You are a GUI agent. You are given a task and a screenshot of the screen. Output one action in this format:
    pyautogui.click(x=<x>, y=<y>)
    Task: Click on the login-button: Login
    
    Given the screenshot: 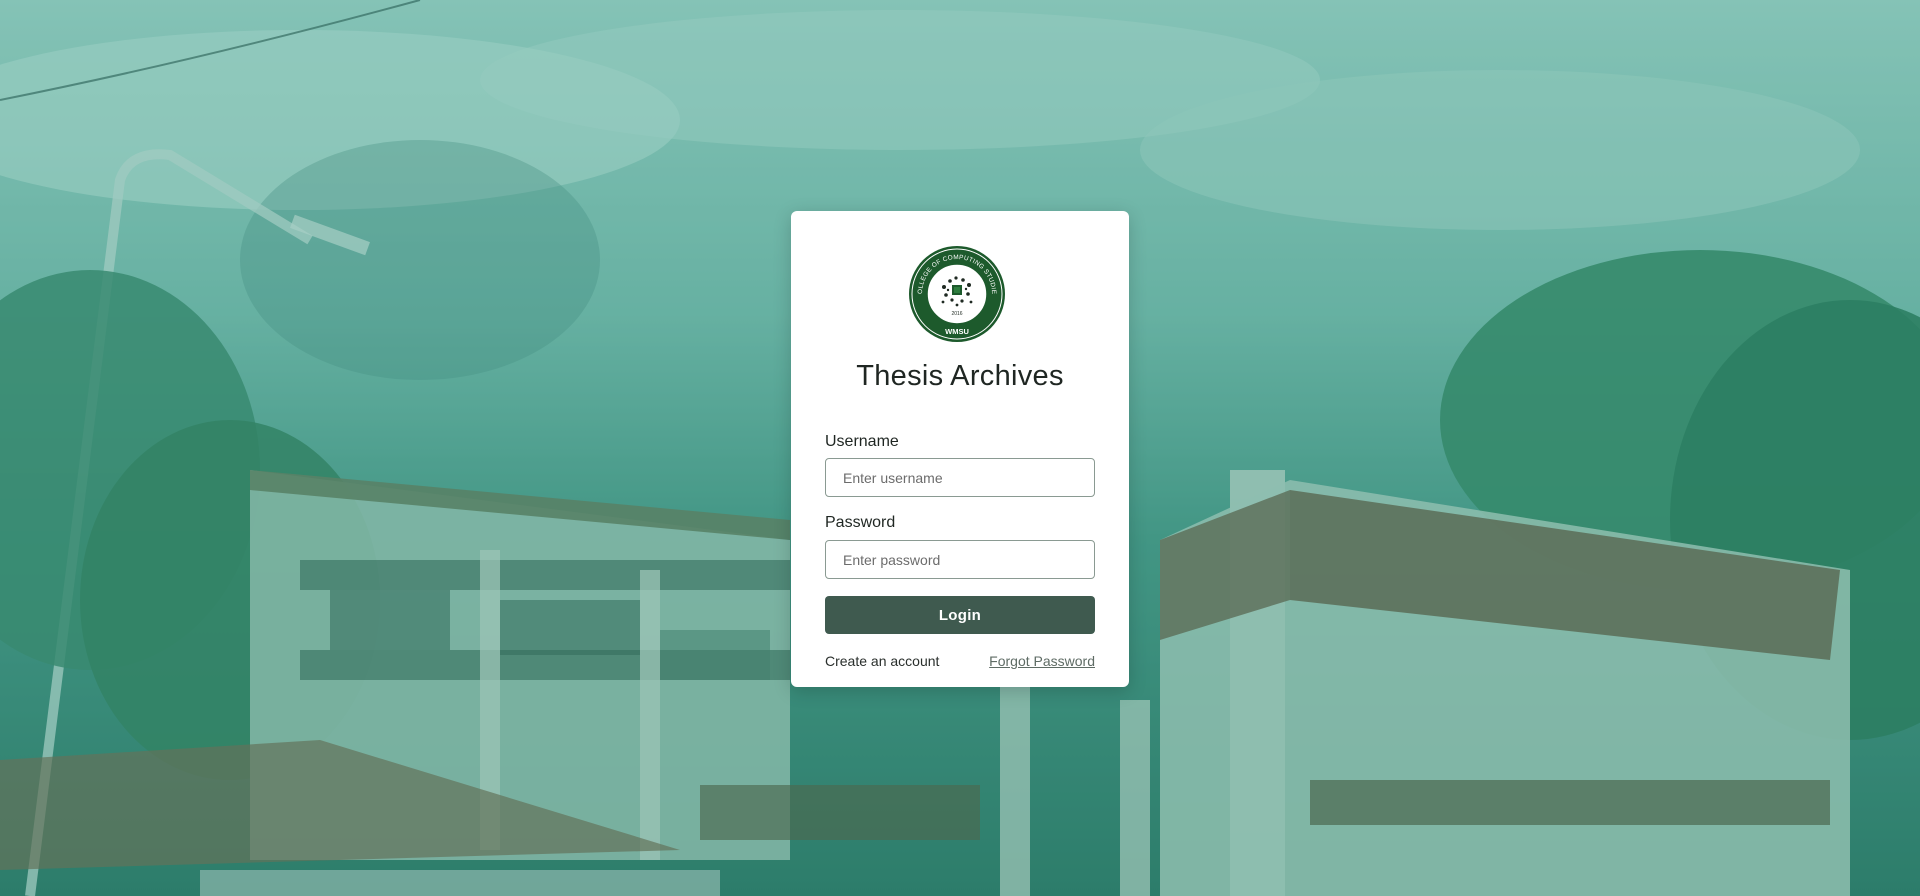 What is the action you would take?
    pyautogui.click(x=960, y=615)
    